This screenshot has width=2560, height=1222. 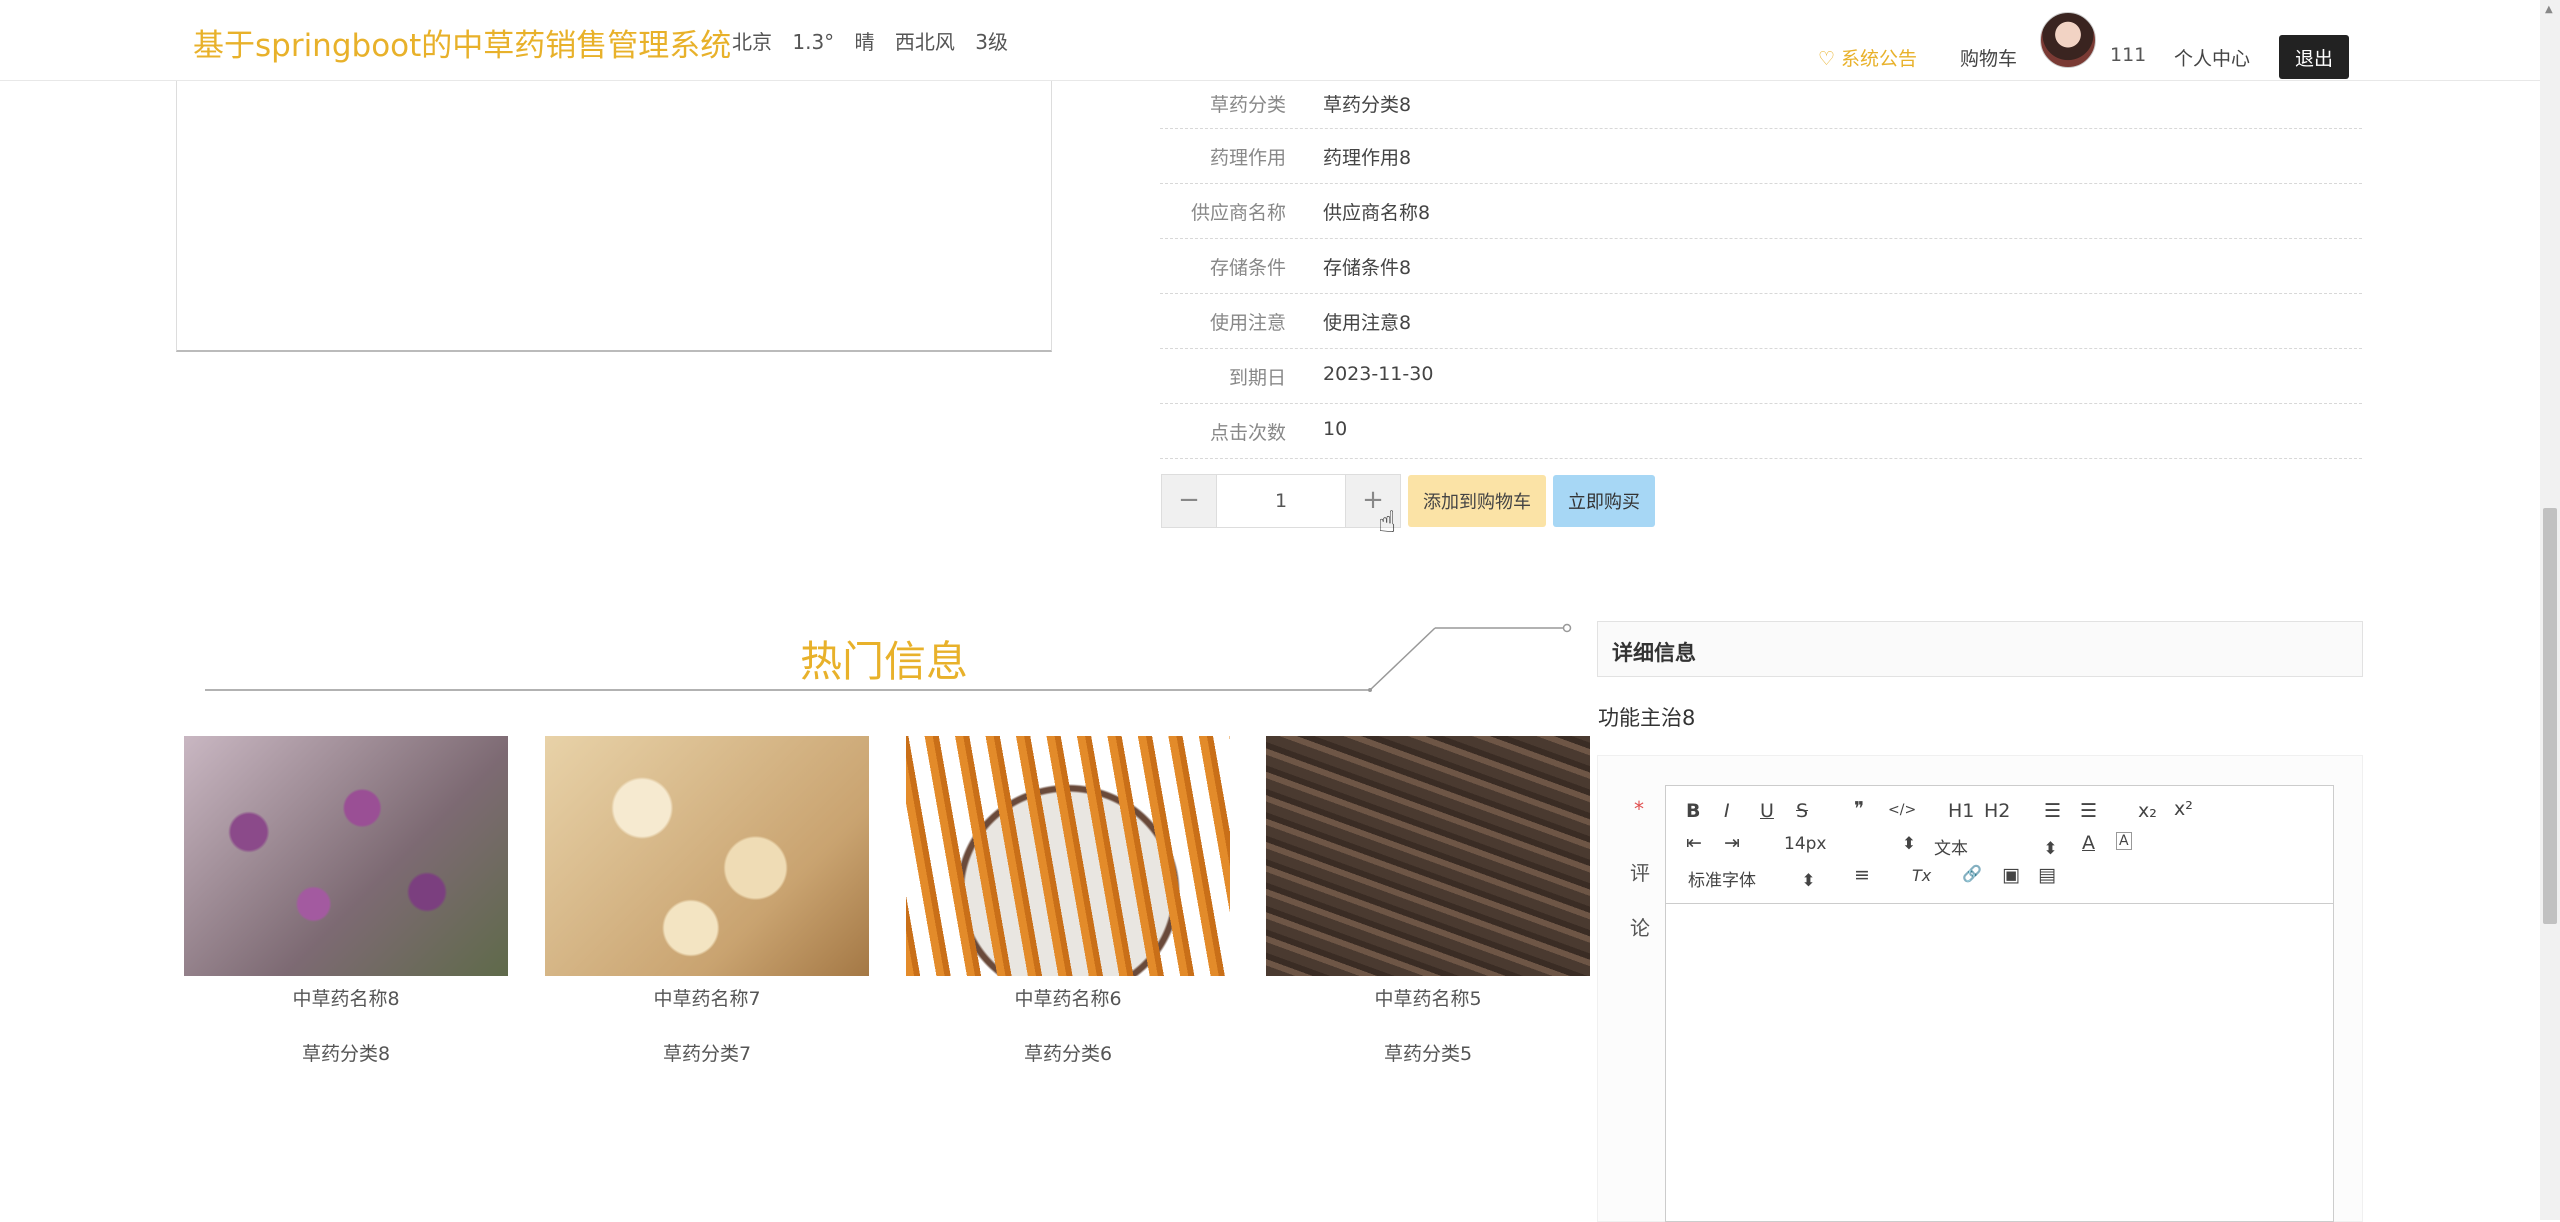 I want to click on buy-now-button: 立即购买, so click(x=1604, y=501).